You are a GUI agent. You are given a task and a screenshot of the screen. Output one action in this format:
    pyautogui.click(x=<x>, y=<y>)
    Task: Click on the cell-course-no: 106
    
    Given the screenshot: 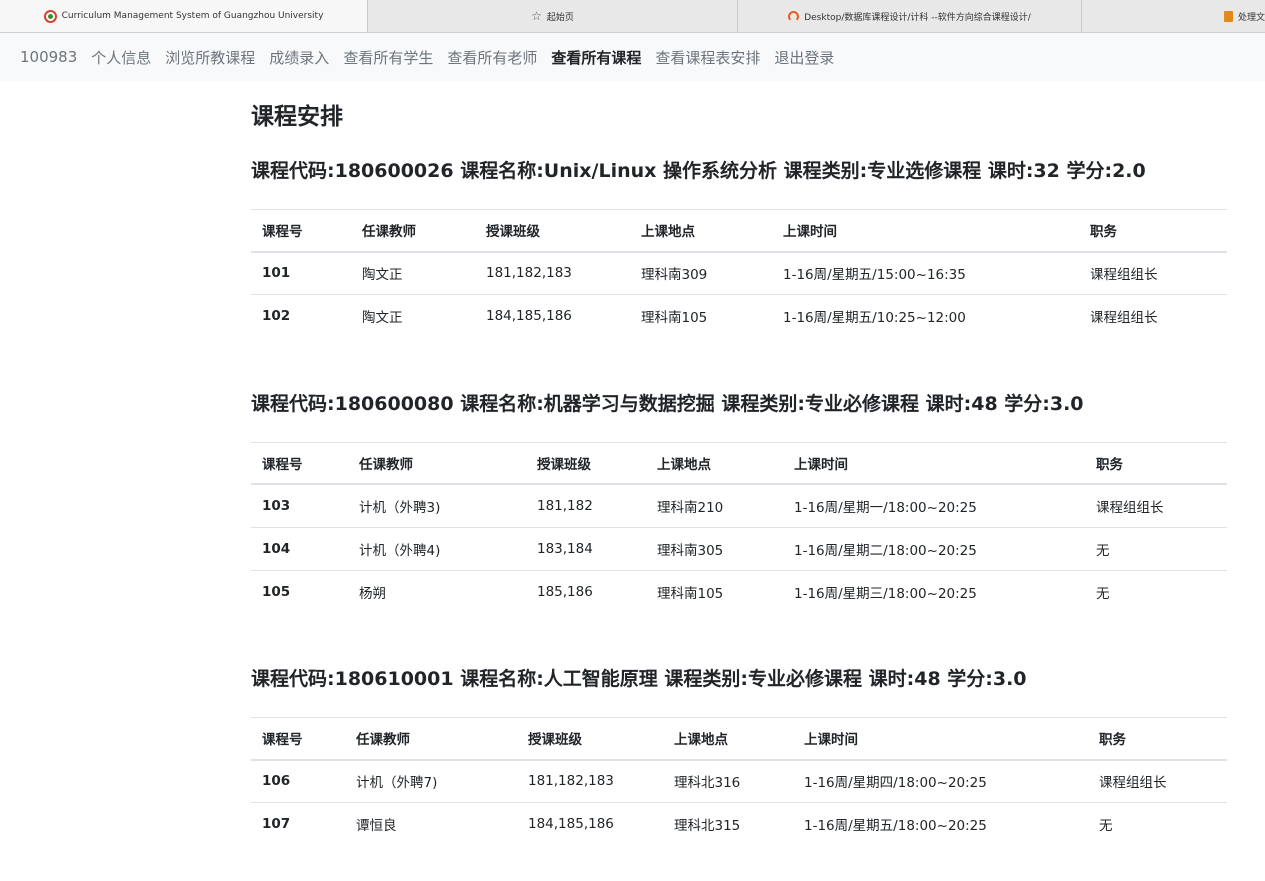 What is the action you would take?
    pyautogui.click(x=298, y=781)
    